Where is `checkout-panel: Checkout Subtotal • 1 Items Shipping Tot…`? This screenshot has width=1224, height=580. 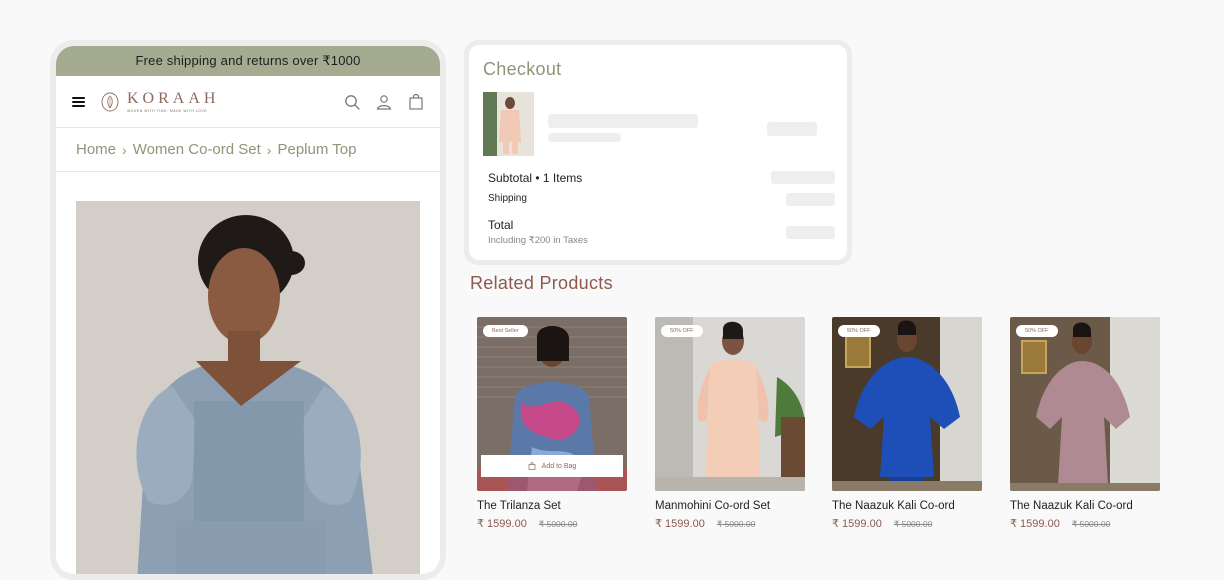 checkout-panel: Checkout Subtotal • 1 Items Shipping Tot… is located at coordinates (658, 152).